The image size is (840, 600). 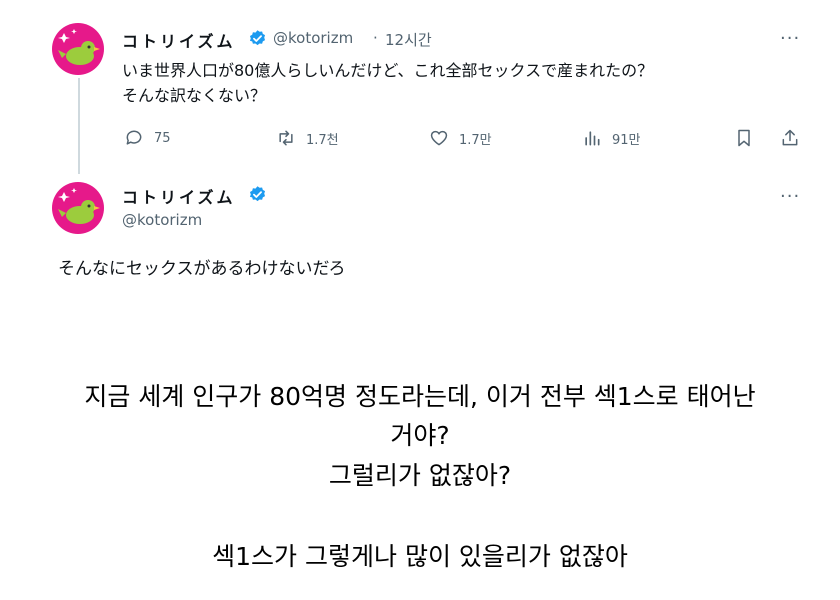 What do you see at coordinates (162, 138) in the screenshot?
I see `reply-count: 75` at bounding box center [162, 138].